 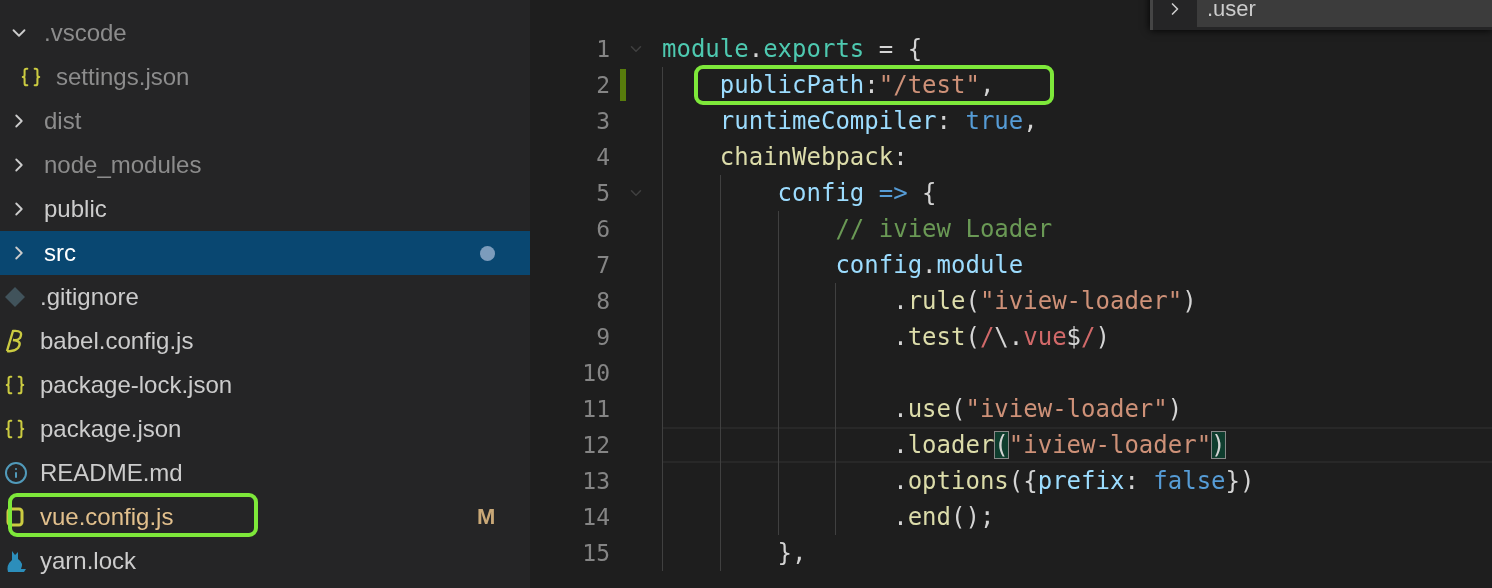 What do you see at coordinates (595, 481) in the screenshot?
I see `line-number: 13` at bounding box center [595, 481].